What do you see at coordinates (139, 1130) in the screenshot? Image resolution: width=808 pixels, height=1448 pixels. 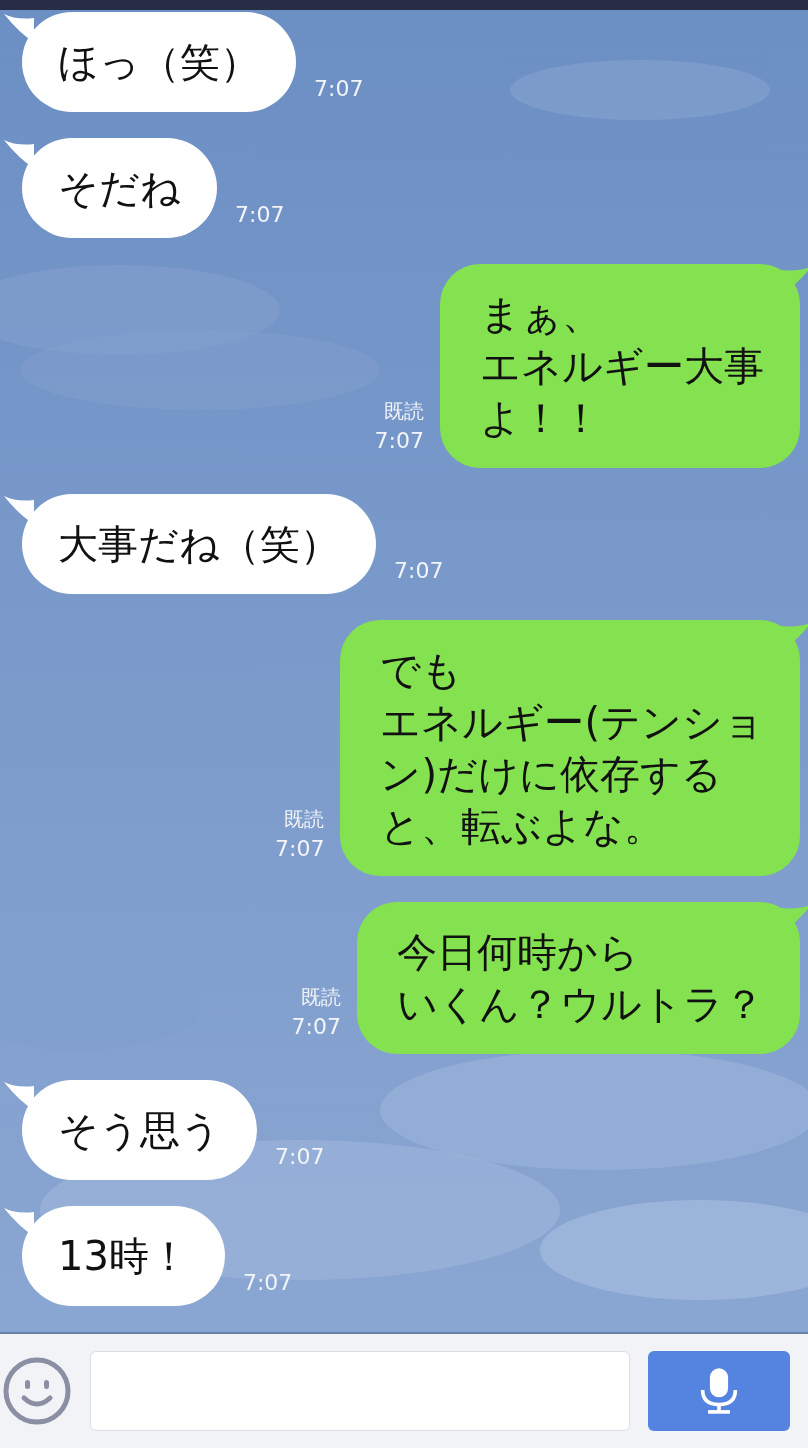 I see `message-text: そう思う` at bounding box center [139, 1130].